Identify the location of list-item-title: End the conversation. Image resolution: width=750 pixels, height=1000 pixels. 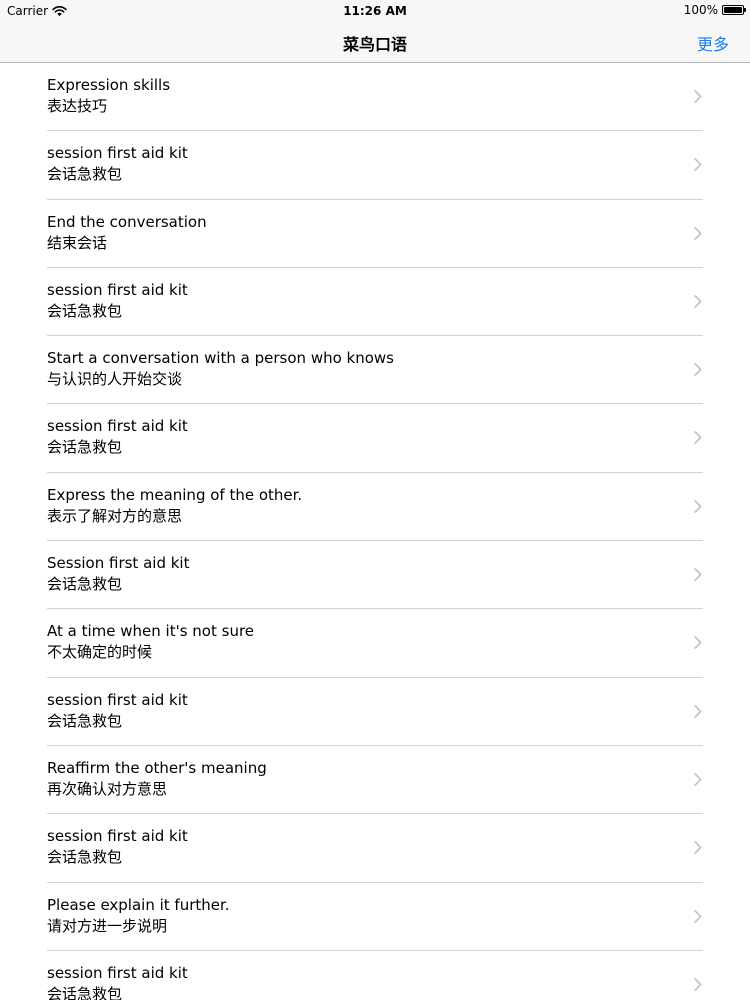
(127, 221).